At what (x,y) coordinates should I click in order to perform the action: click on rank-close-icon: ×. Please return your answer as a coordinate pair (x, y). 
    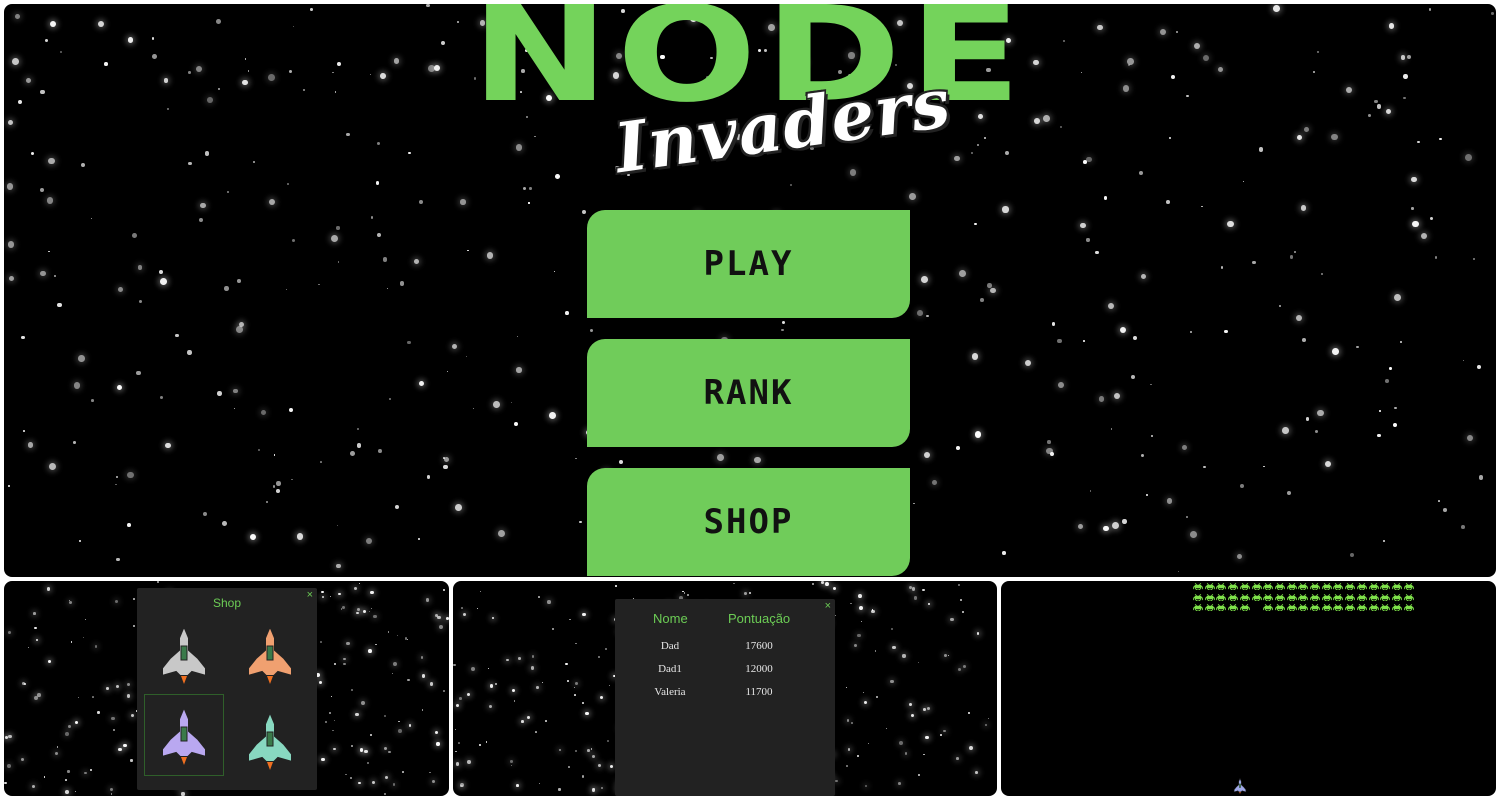
    Looking at the image, I should click on (828, 606).